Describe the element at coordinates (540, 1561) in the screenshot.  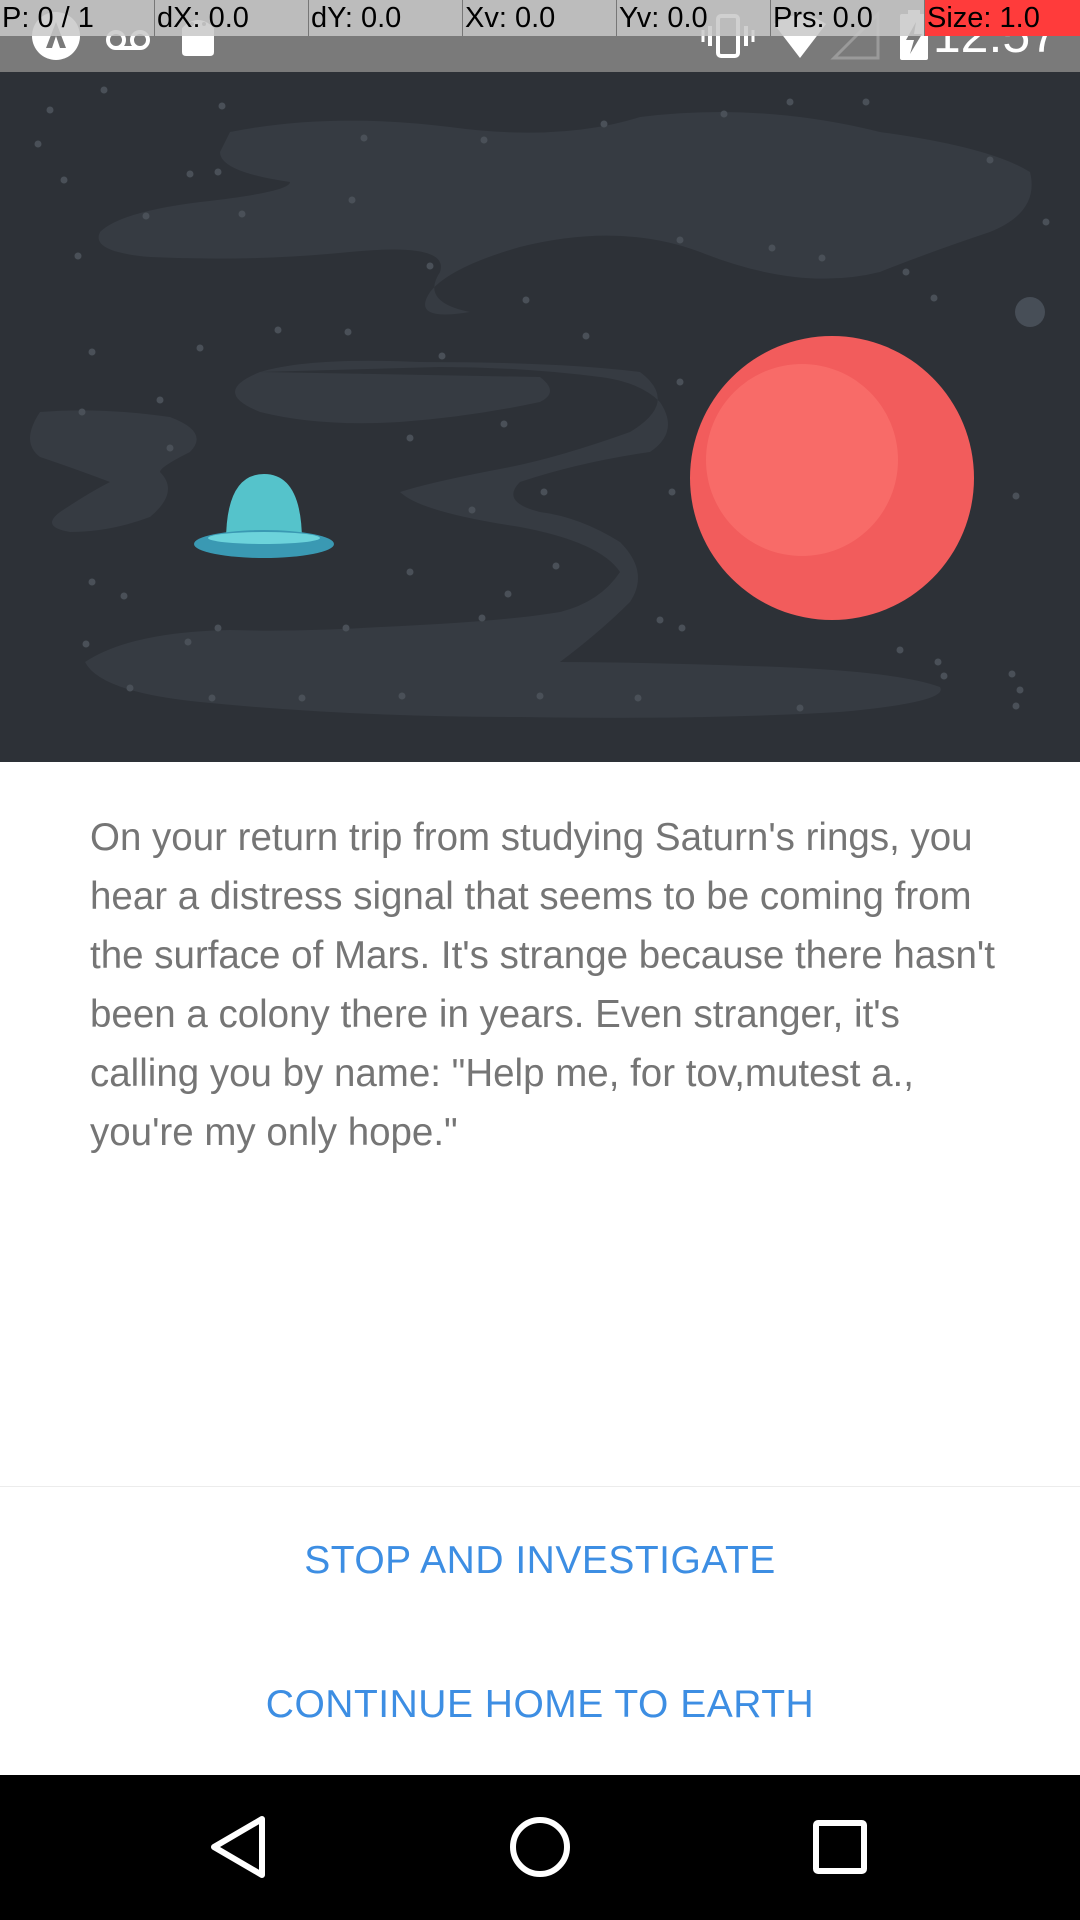
I see `stop-and-investigate-button: STOP AND INVESTIGATE` at that location.